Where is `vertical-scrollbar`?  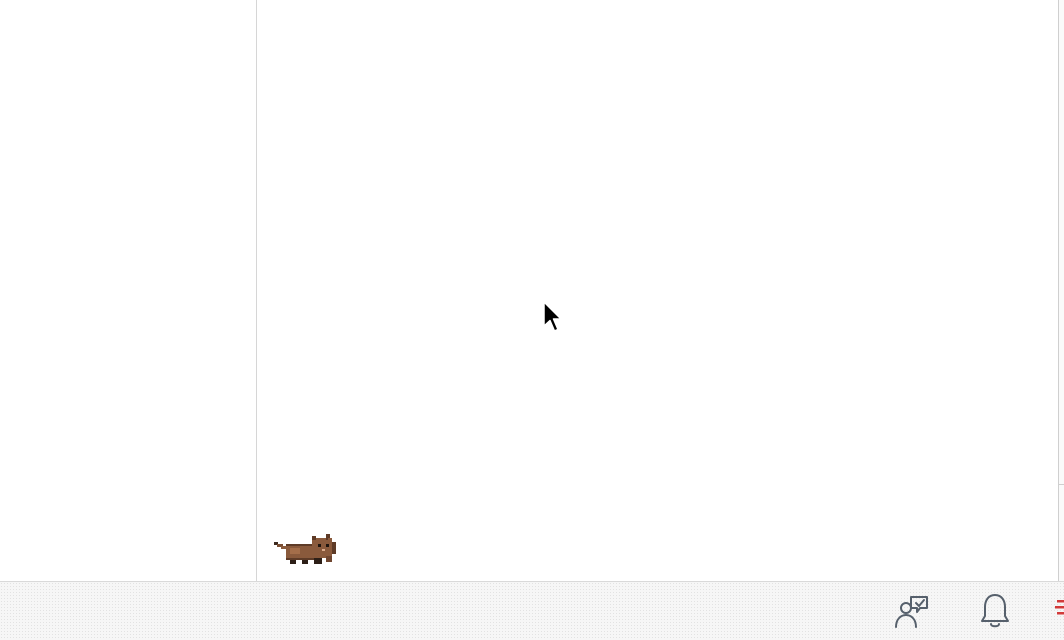
vertical-scrollbar is located at coordinates (1061, 290).